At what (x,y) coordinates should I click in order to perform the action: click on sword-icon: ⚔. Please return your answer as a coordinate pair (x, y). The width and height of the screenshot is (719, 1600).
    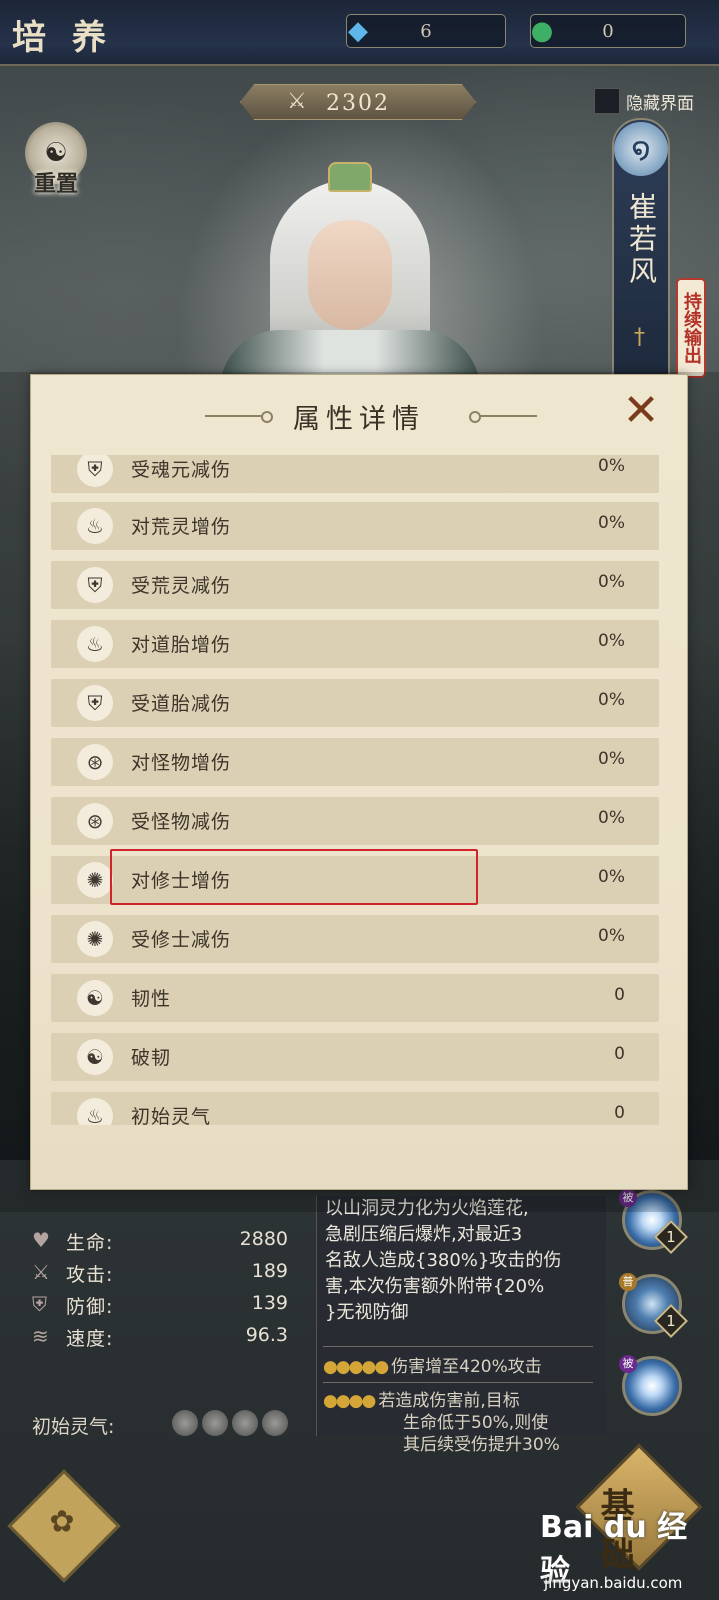
    Looking at the image, I should click on (41, 1272).